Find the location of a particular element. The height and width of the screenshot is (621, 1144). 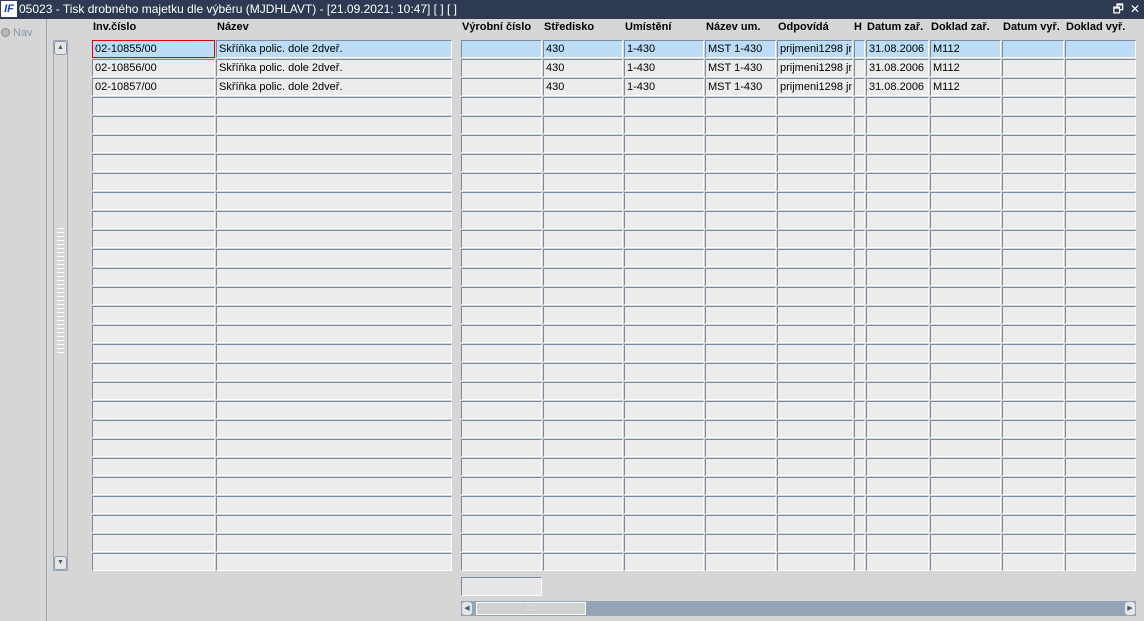

cell-datum_zar: 31.08.2006 is located at coordinates (897, 49).